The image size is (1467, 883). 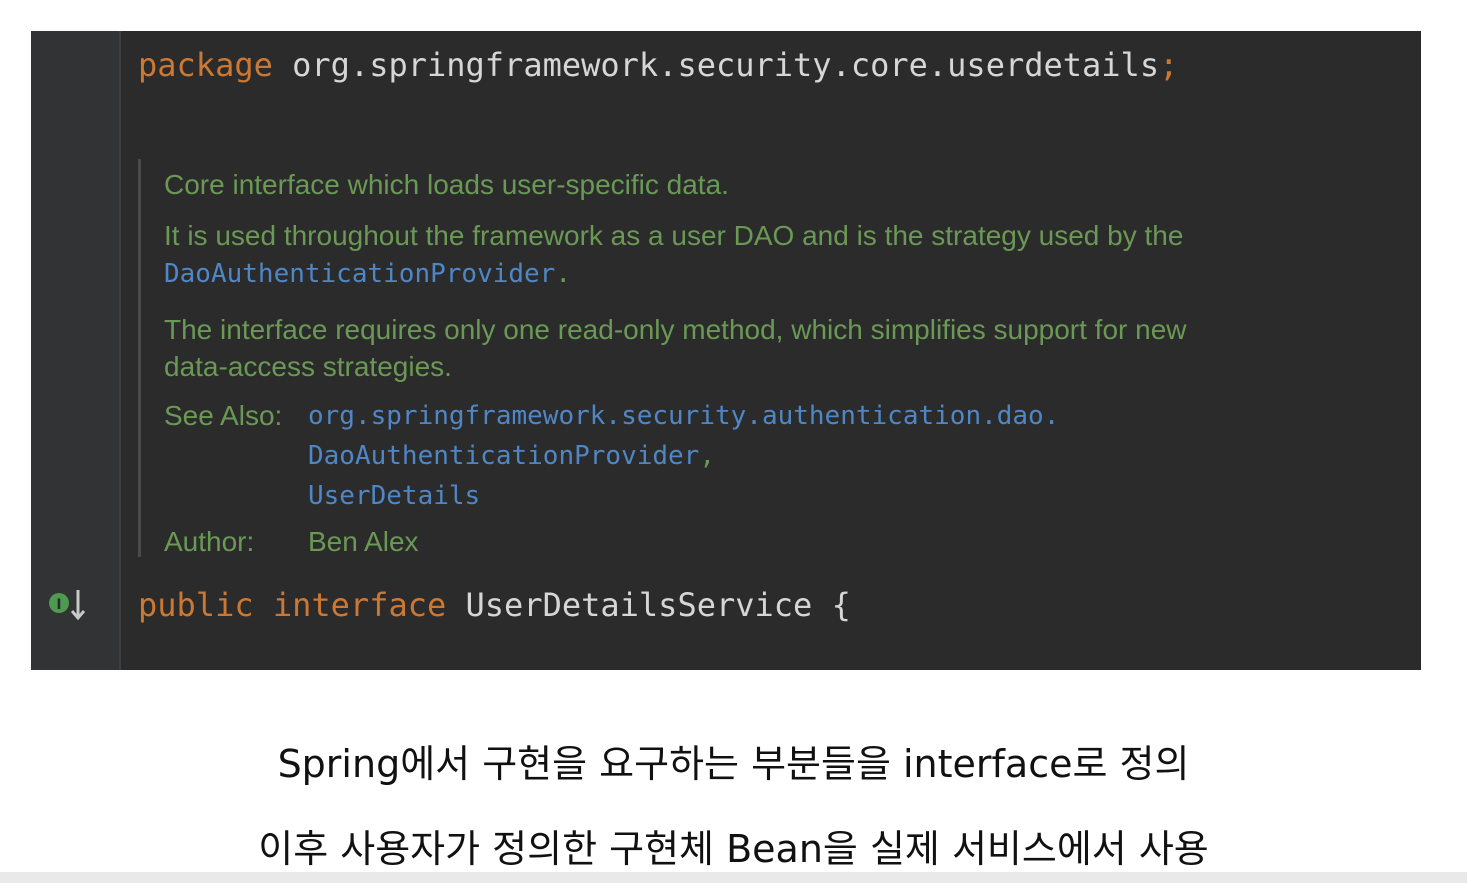 I want to click on author-value: Ben Alex, so click(x=363, y=541).